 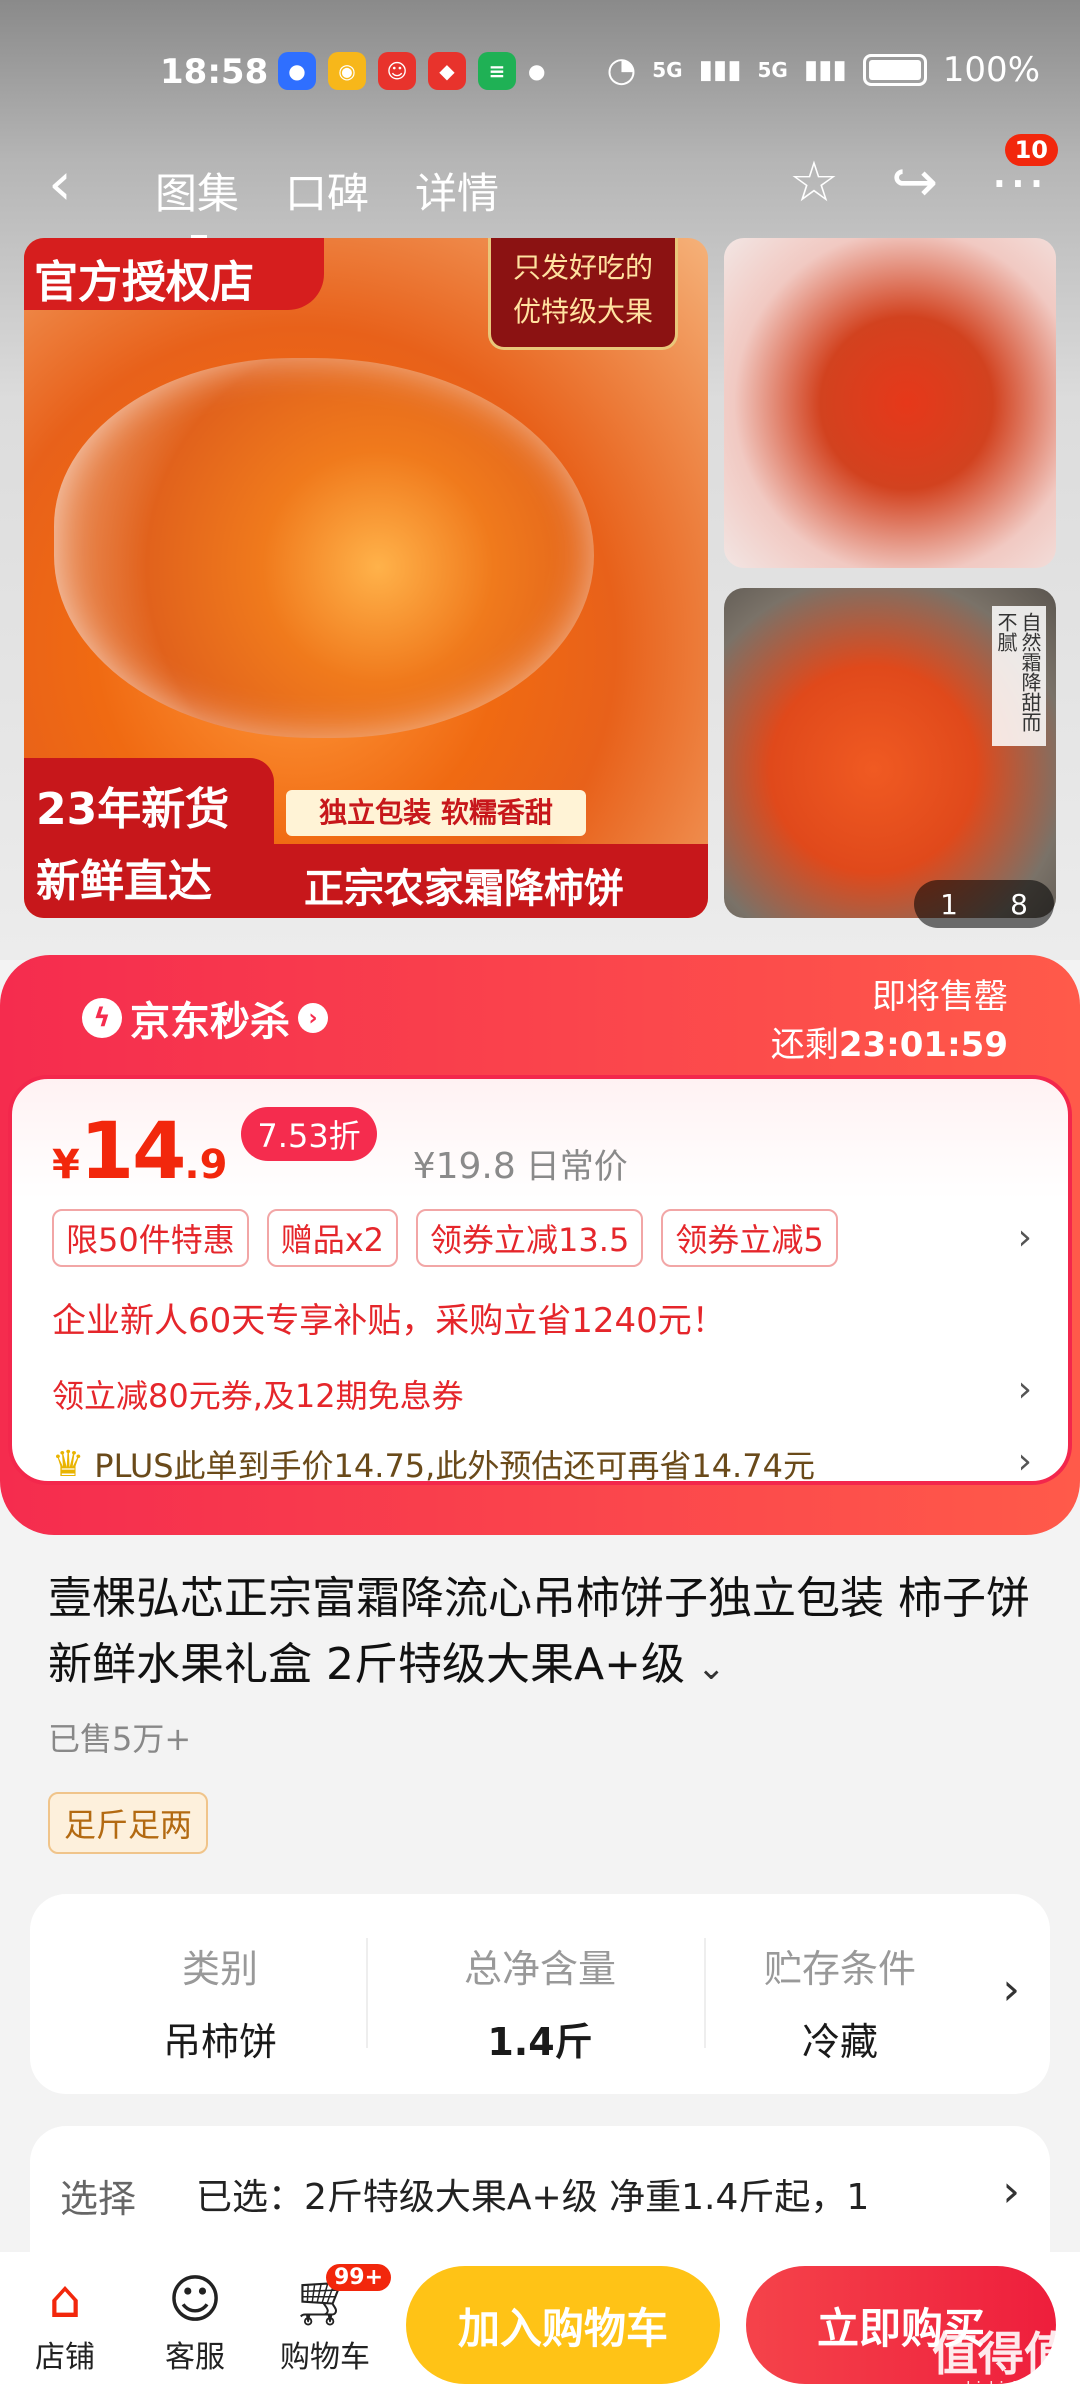 What do you see at coordinates (720, 70) in the screenshot?
I see `signal-bars-icon: ▮▮▮` at bounding box center [720, 70].